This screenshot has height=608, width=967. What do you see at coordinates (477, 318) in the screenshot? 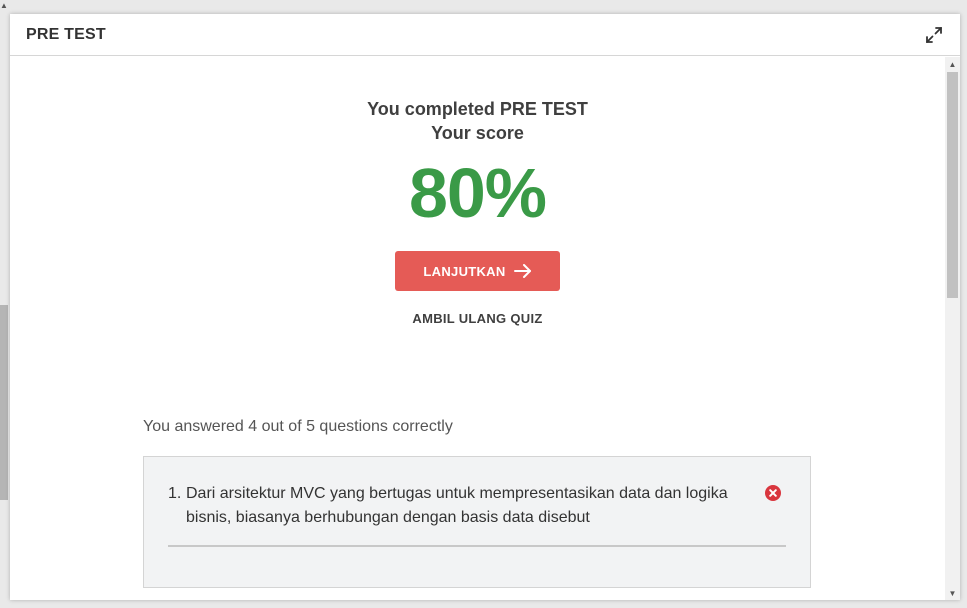
I see `retake-quiz-link: AMBIL ULANG QUIZ` at bounding box center [477, 318].